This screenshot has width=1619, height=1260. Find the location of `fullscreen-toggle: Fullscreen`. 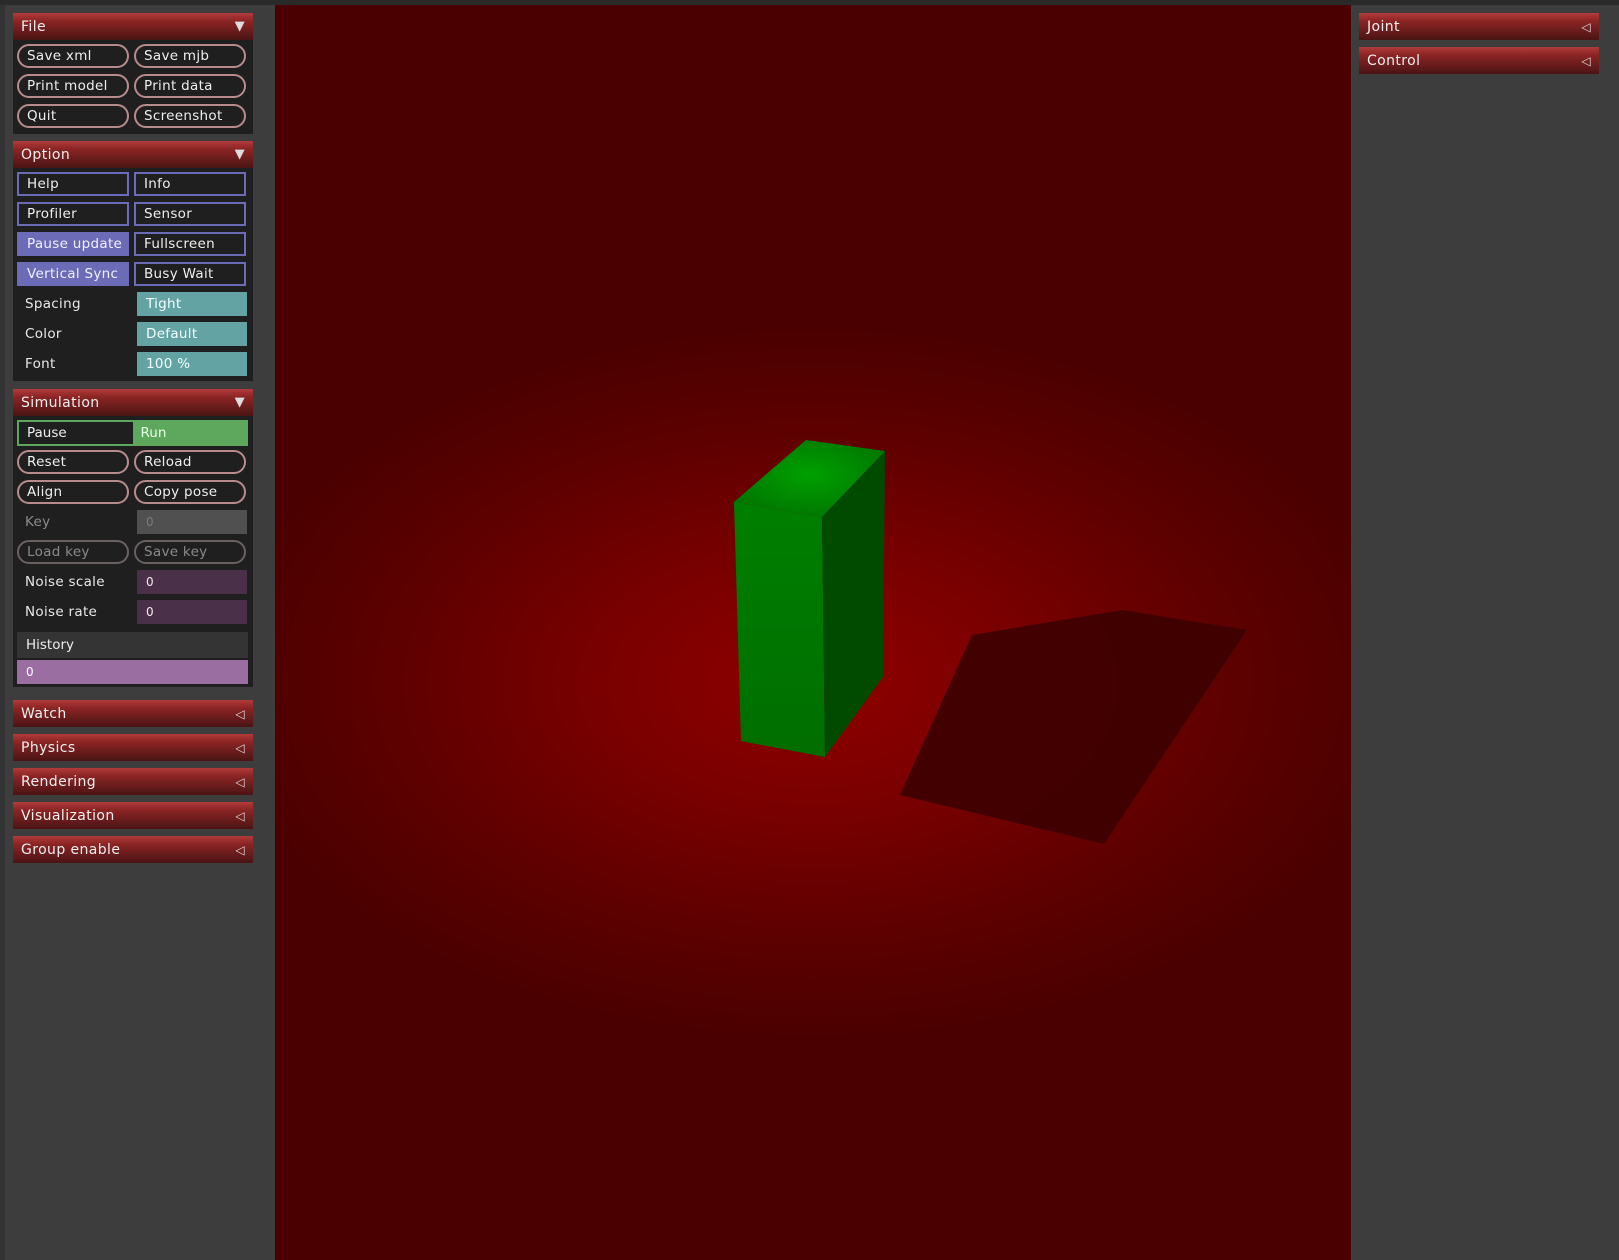

fullscreen-toggle: Fullscreen is located at coordinates (190, 244).